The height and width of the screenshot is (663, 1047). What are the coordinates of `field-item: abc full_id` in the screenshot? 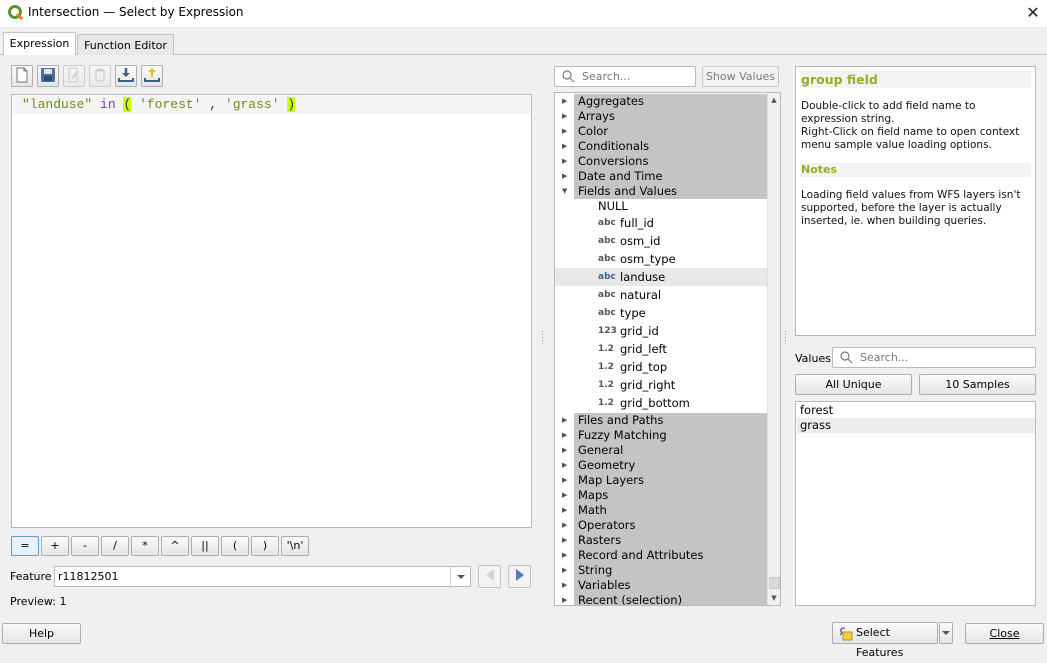 It's located at (661, 223).